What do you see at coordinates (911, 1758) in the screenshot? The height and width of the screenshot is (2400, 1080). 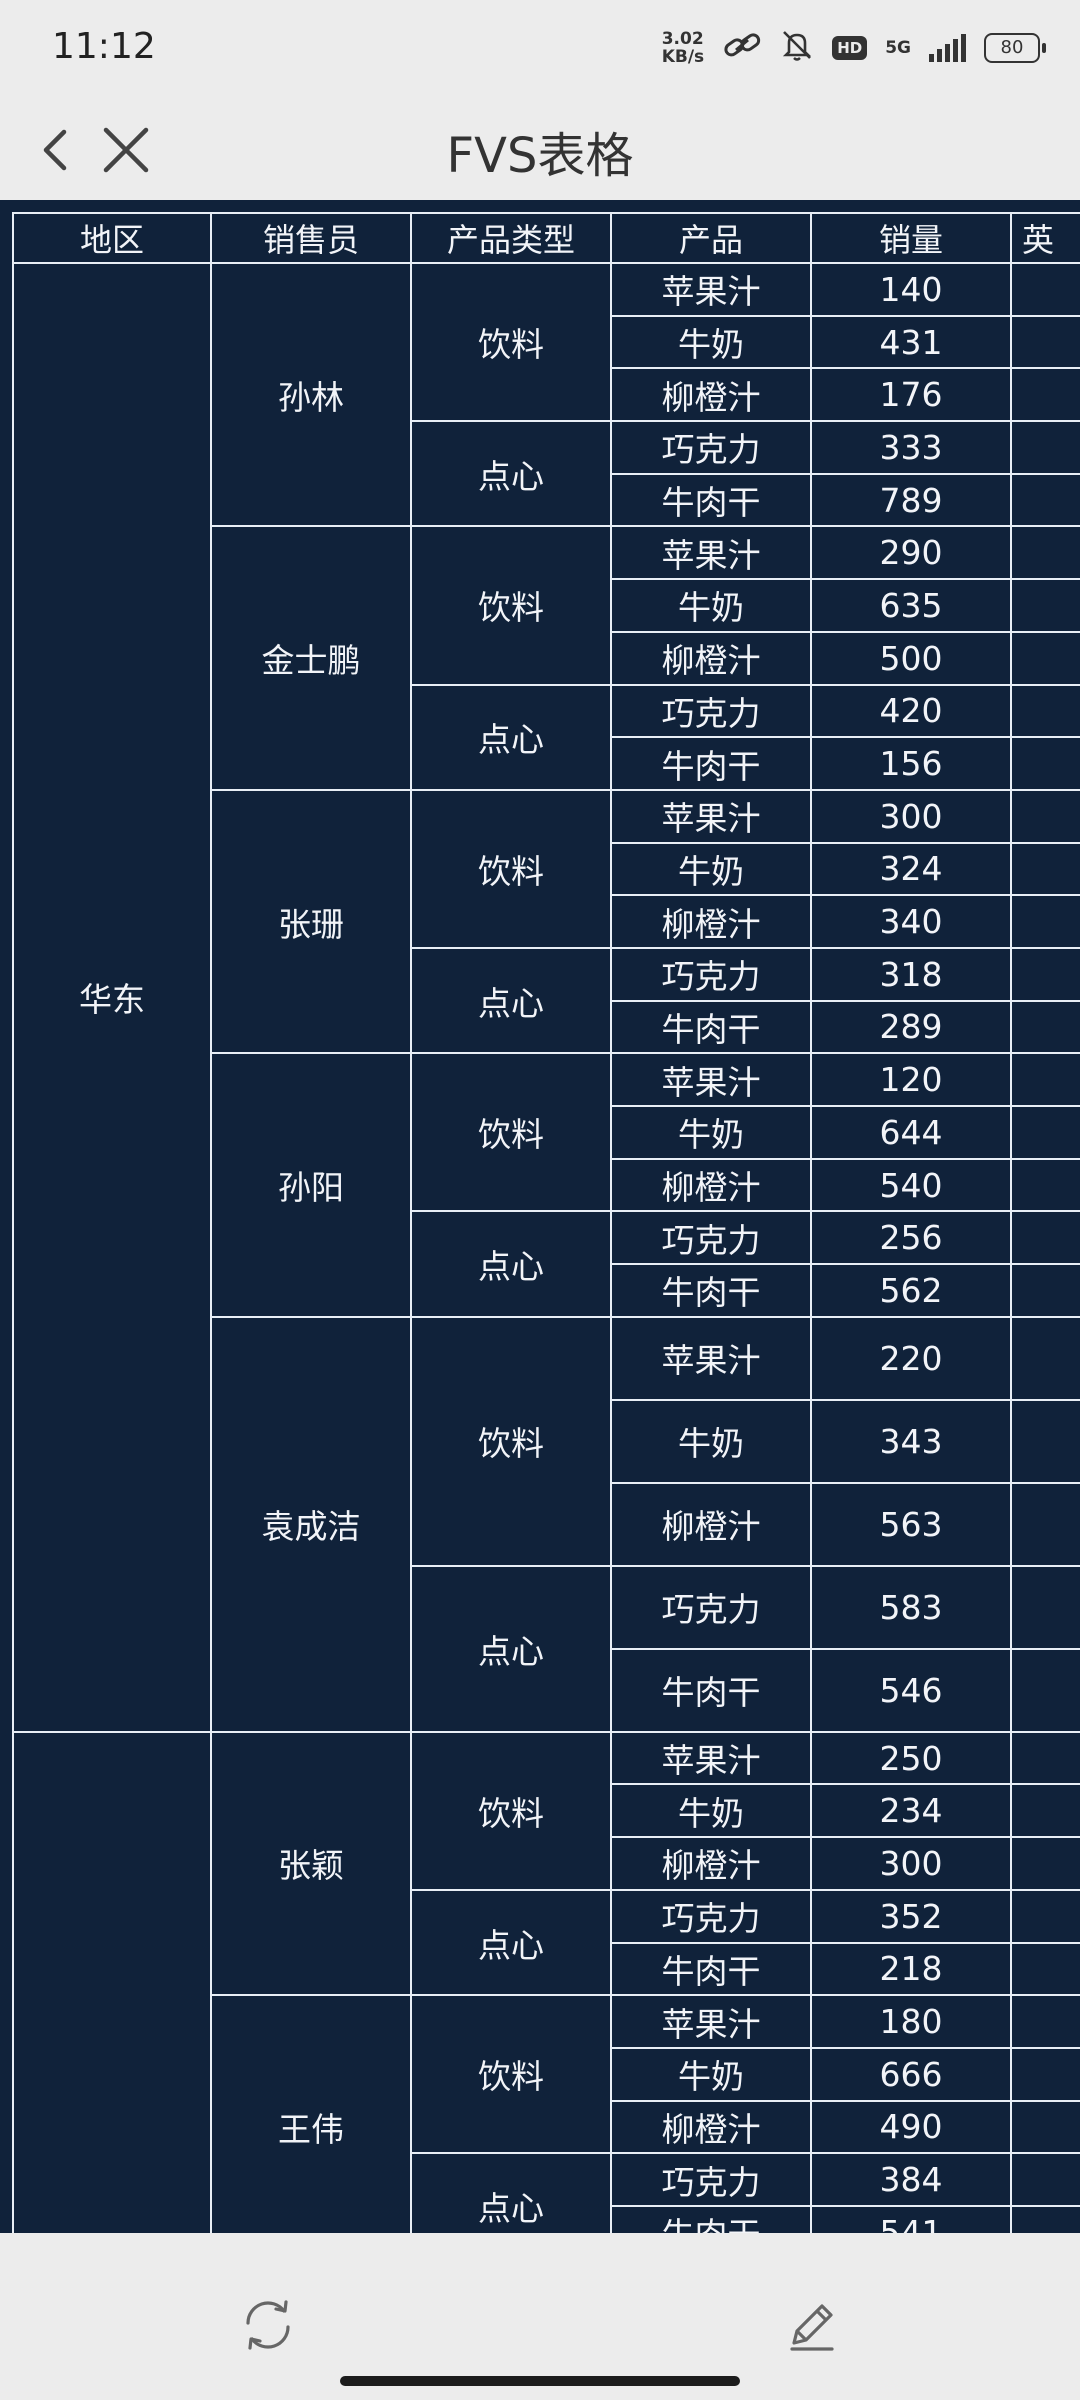 I see `sales-cell: 250` at bounding box center [911, 1758].